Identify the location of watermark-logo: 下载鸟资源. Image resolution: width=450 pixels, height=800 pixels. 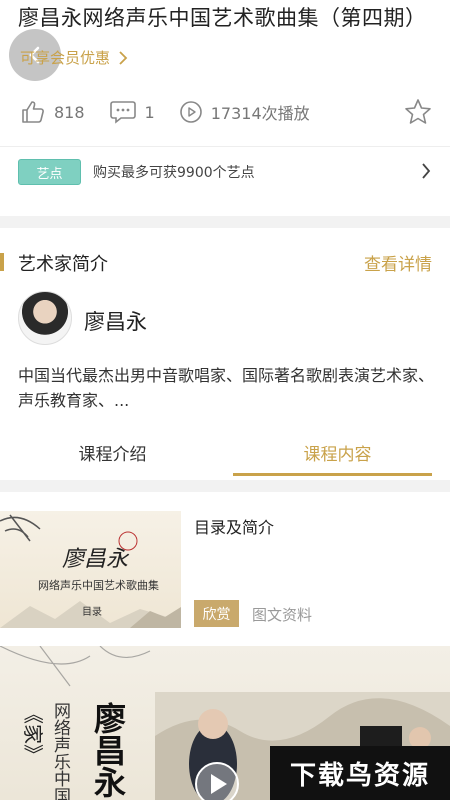
(360, 773).